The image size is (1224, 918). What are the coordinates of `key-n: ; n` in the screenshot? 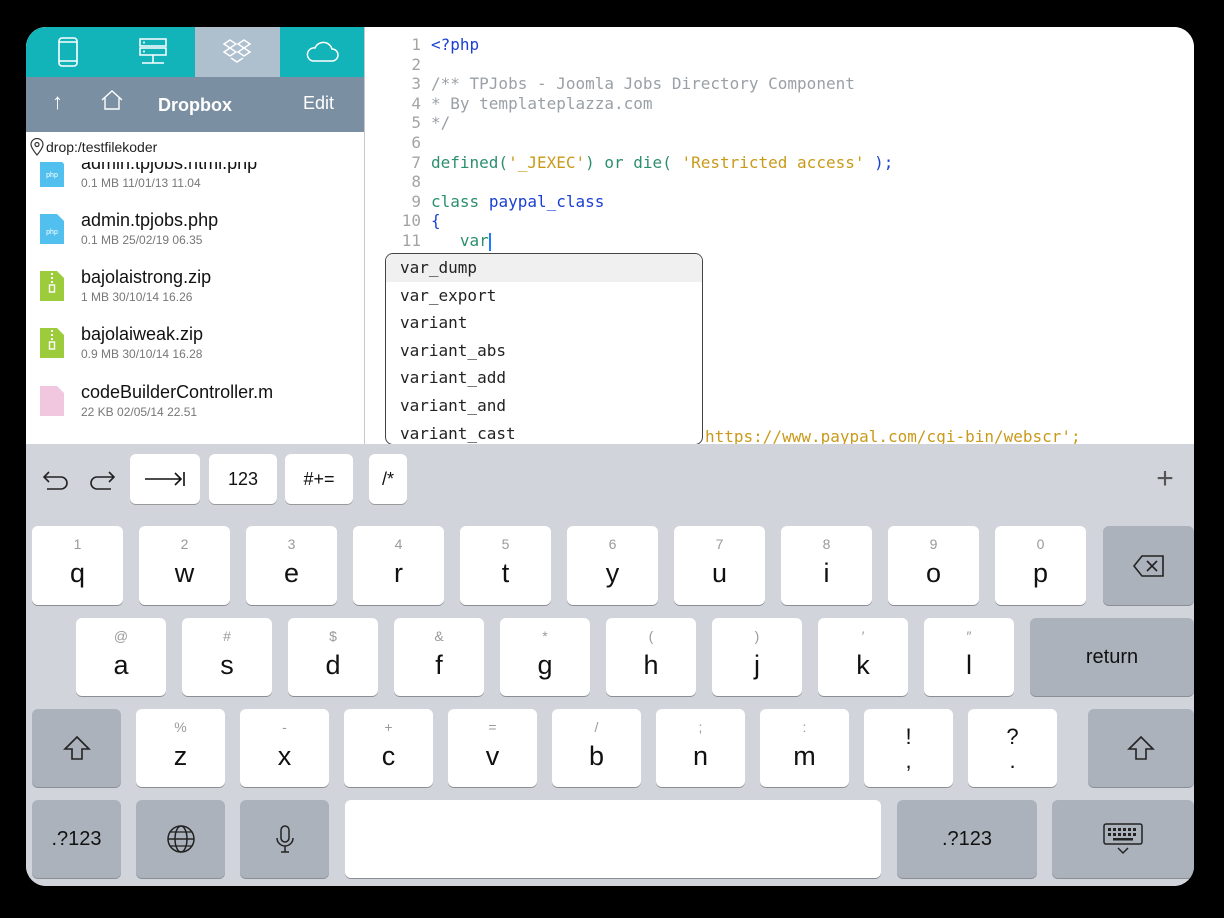 It's located at (700, 748).